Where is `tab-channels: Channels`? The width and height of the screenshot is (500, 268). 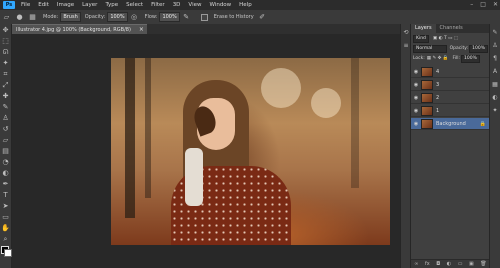 tab-channels: Channels is located at coordinates (451, 28).